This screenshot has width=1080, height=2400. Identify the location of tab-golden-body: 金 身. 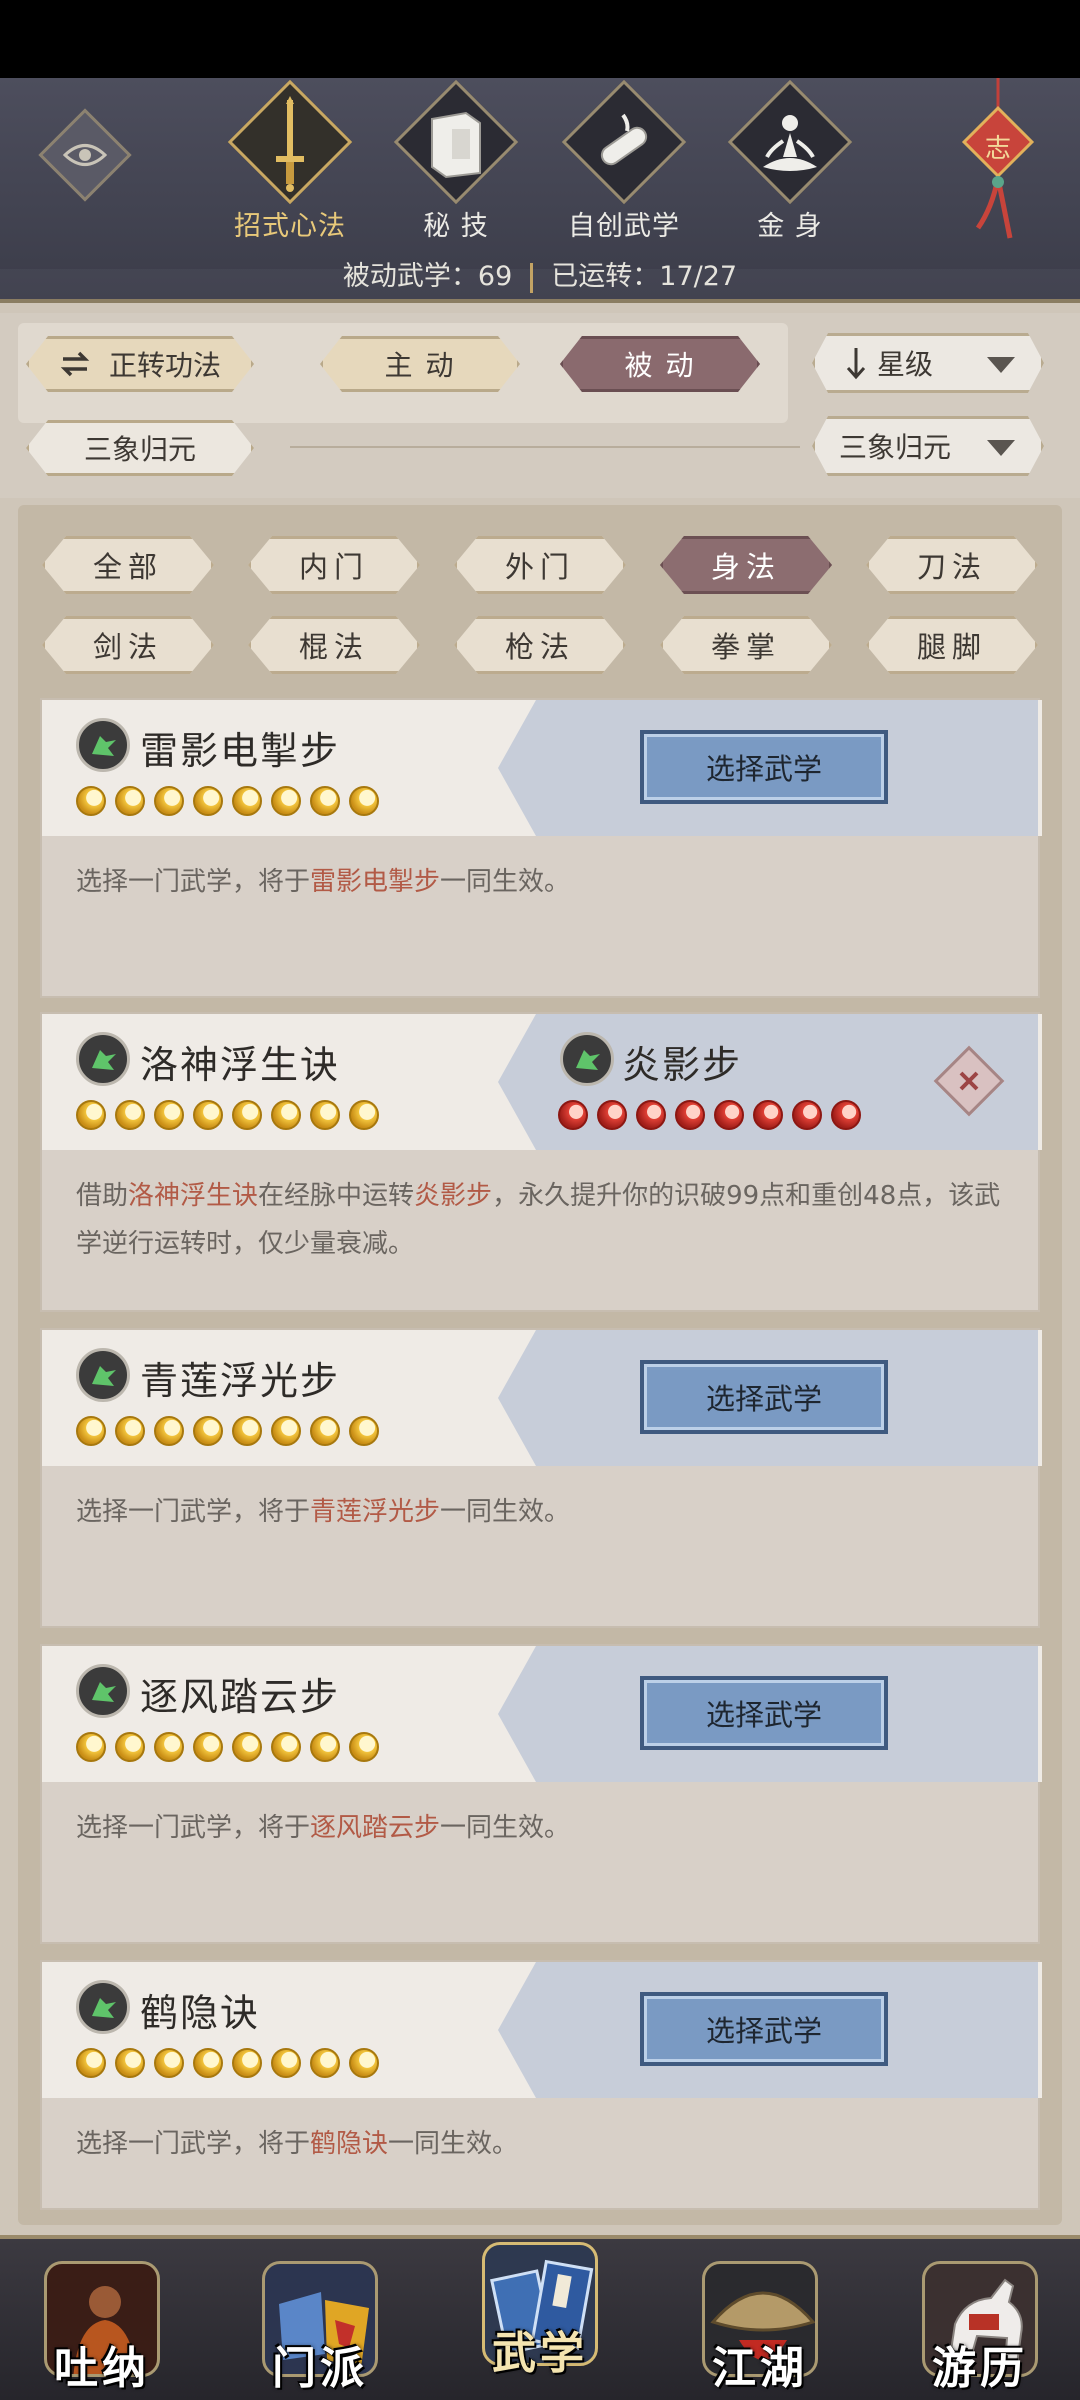
(790, 160).